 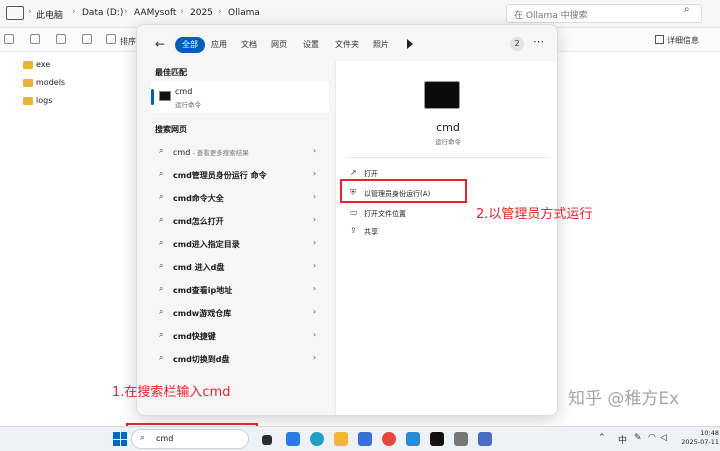 What do you see at coordinates (190, 439) in the screenshot?
I see `taskbar-search-input: ⌕ cmd` at bounding box center [190, 439].